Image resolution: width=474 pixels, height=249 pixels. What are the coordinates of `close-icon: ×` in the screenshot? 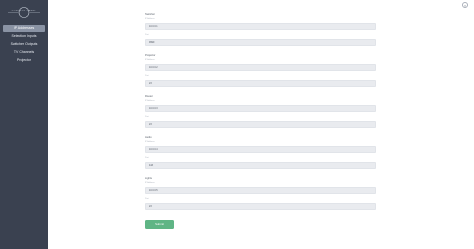 It's located at (465, 5).